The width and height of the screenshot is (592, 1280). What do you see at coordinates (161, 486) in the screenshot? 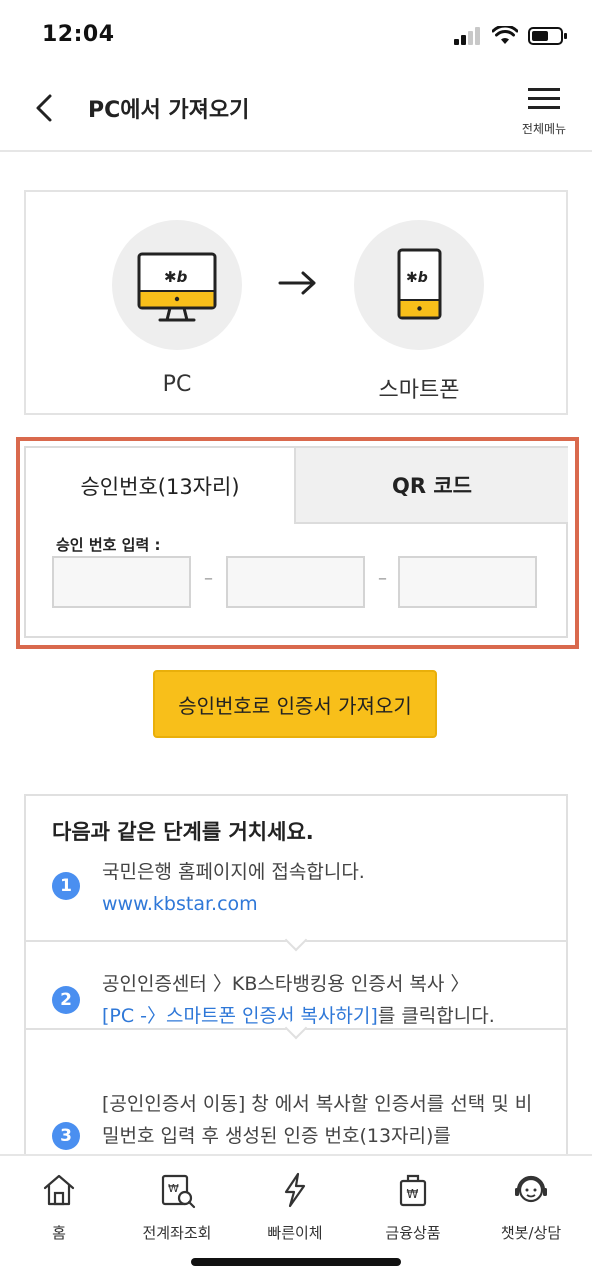
I see `tab-approval-number: 승인번호(13자리)` at bounding box center [161, 486].